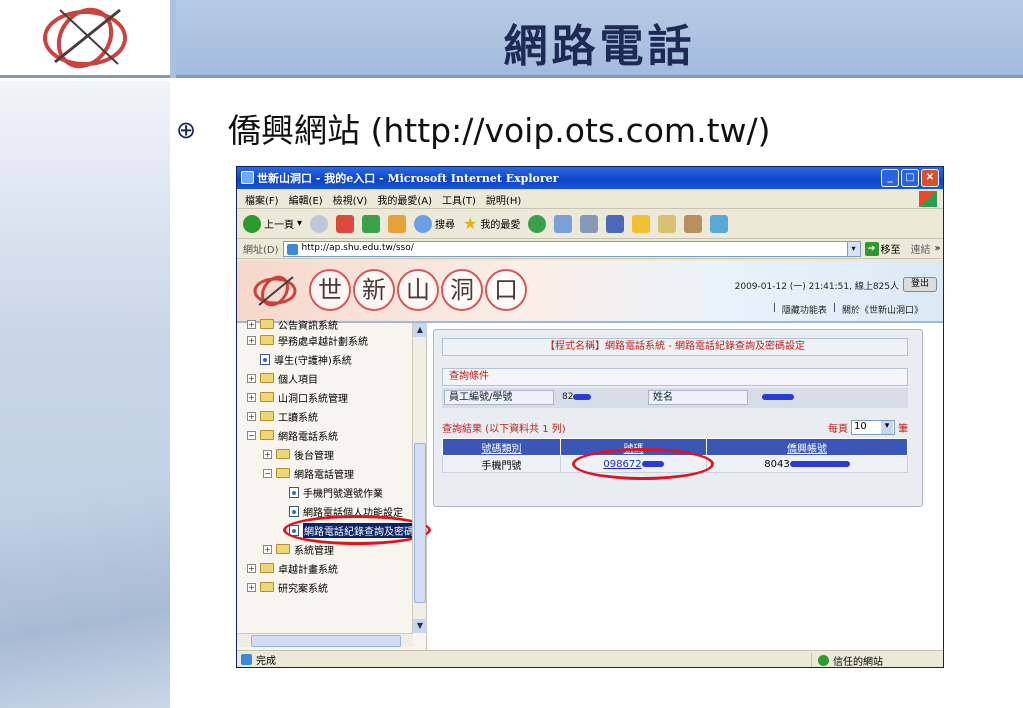 This screenshot has height=708, width=1023. Describe the element at coordinates (418, 290) in the screenshot. I see `site-name: 世 新 山 洞 口` at that location.